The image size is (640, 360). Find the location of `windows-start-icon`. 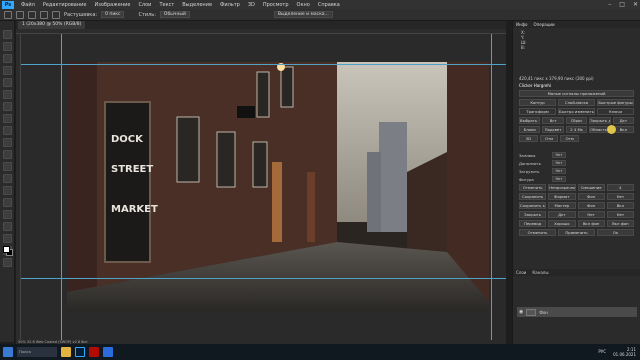

windows-start-icon is located at coordinates (8, 352).